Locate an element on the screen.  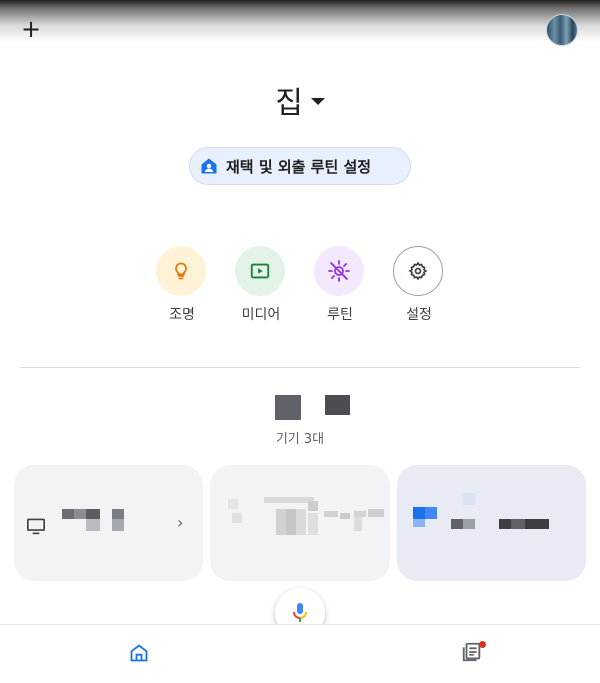
home-icon is located at coordinates (139, 653).